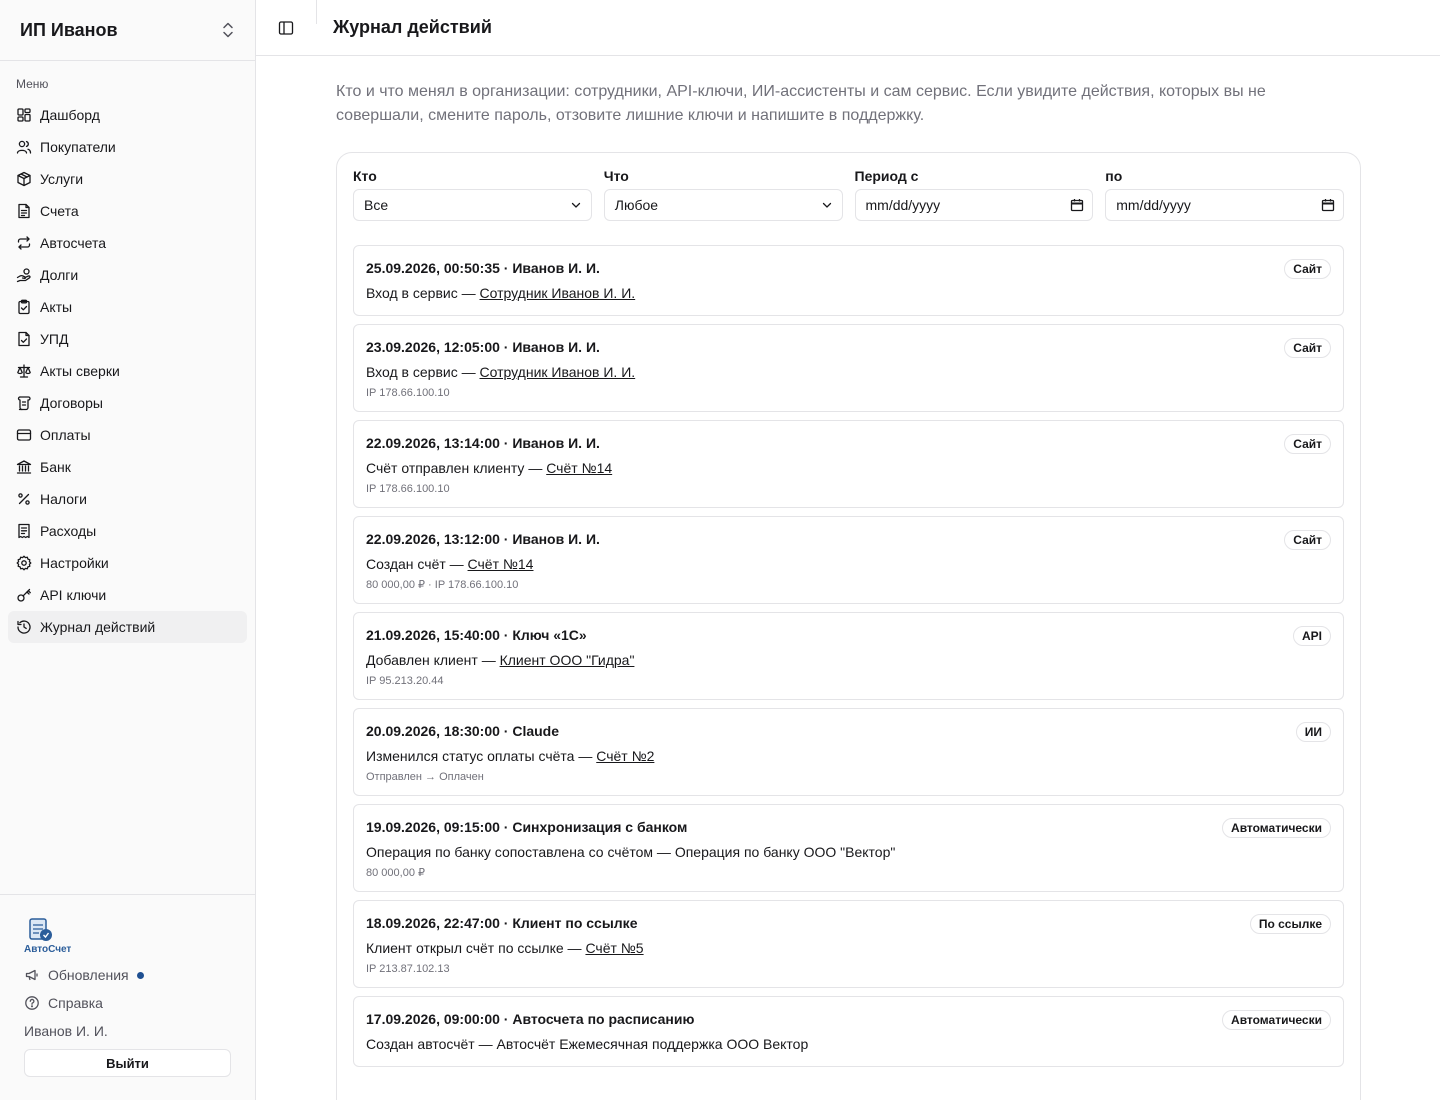  What do you see at coordinates (848, 660) in the screenshot?
I see `event-description: Добавлен клиент — Клиент ООО "Гидра"` at bounding box center [848, 660].